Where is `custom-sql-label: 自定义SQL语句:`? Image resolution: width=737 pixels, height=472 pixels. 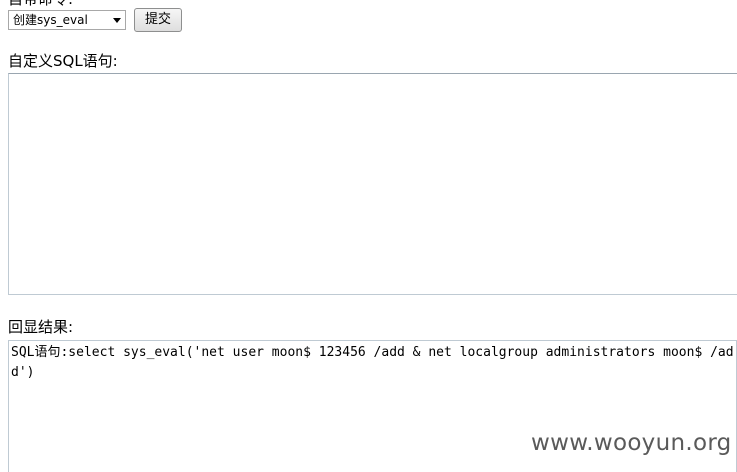 custom-sql-label: 自定义SQL语句: is located at coordinates (63, 61).